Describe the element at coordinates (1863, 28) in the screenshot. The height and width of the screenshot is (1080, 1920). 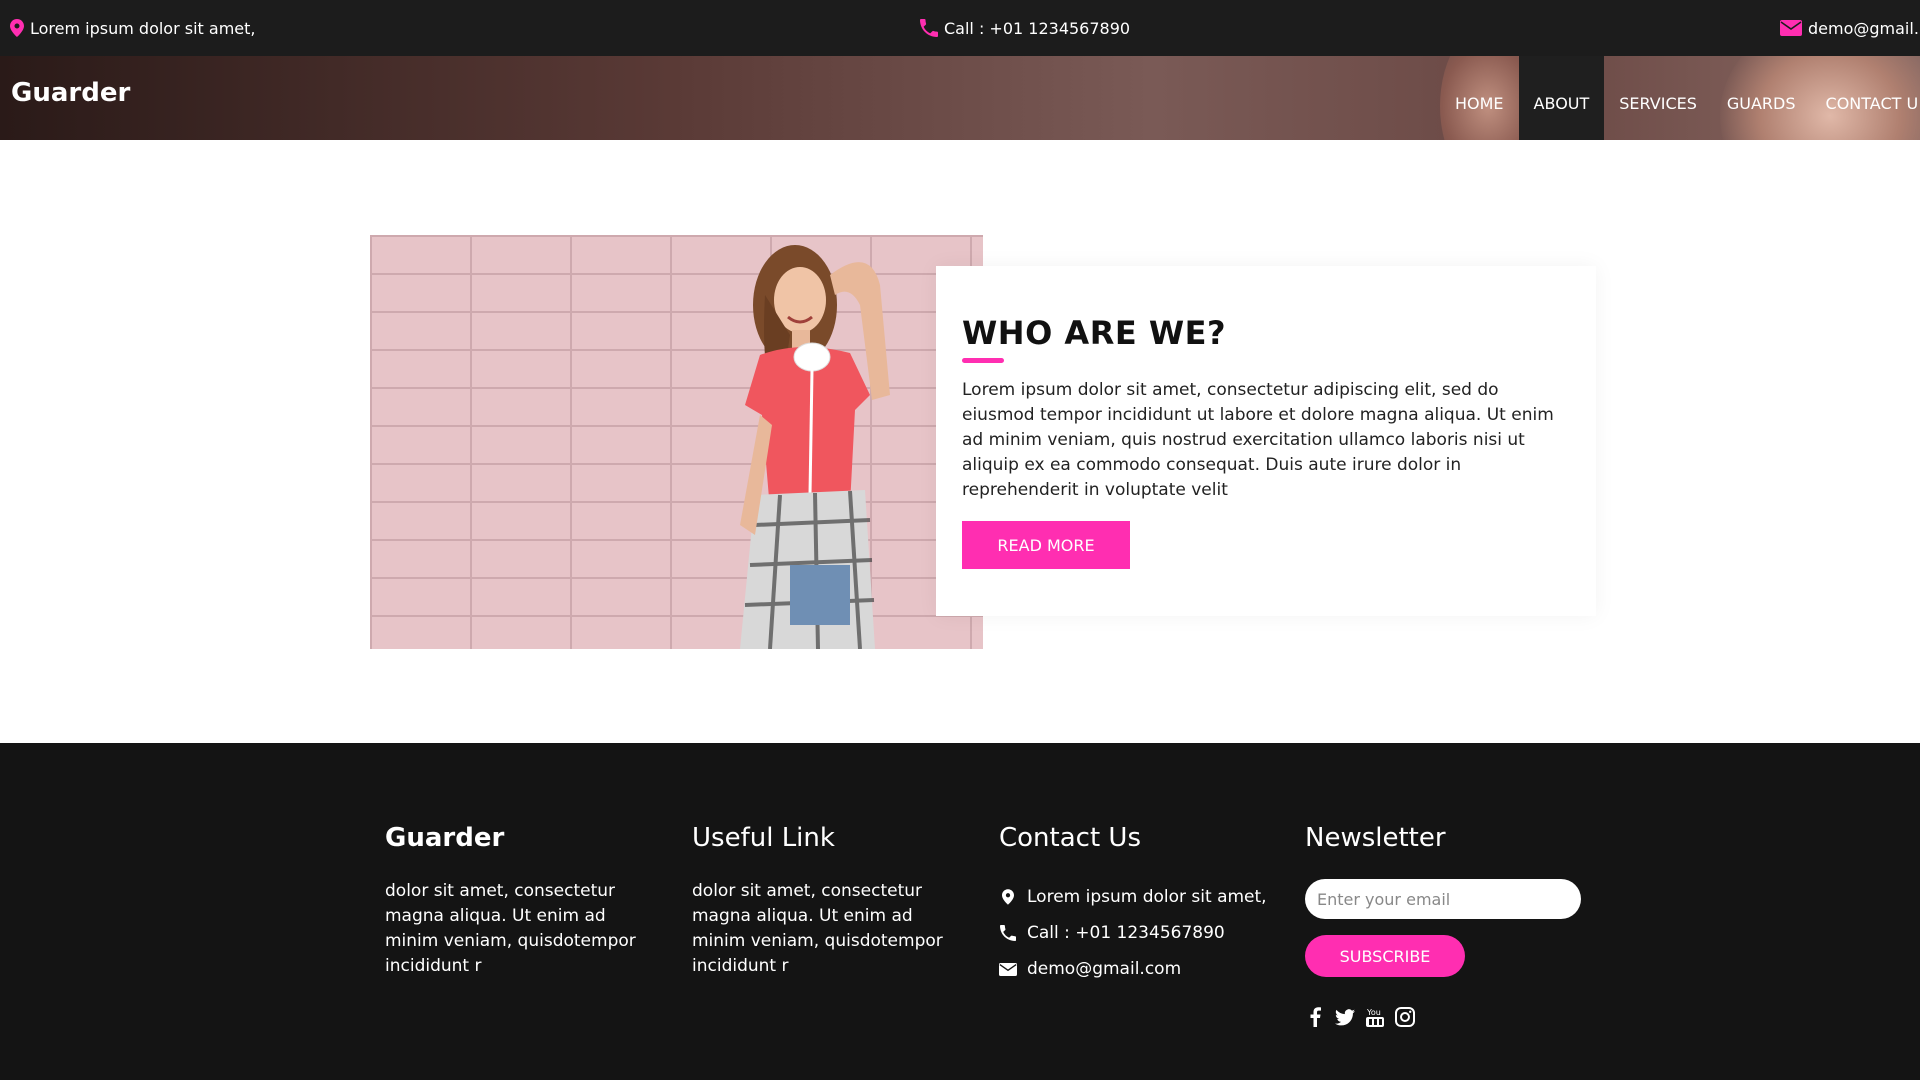
I see `topbar-email-text: demo@gmail.` at that location.